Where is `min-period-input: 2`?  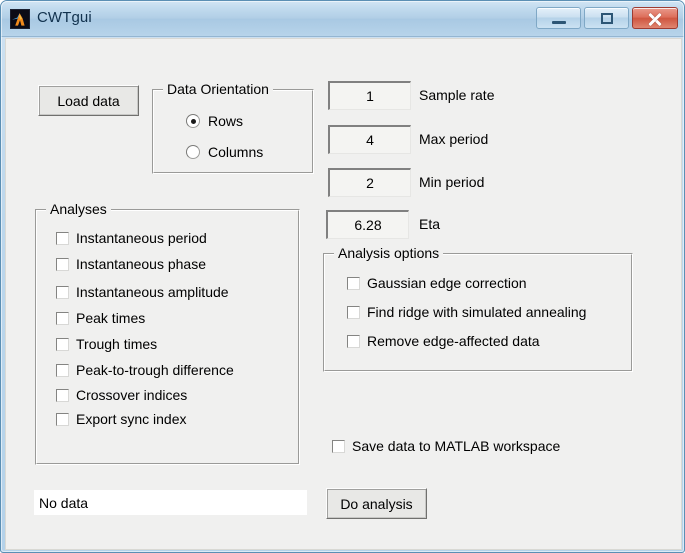 min-period-input: 2 is located at coordinates (369, 182).